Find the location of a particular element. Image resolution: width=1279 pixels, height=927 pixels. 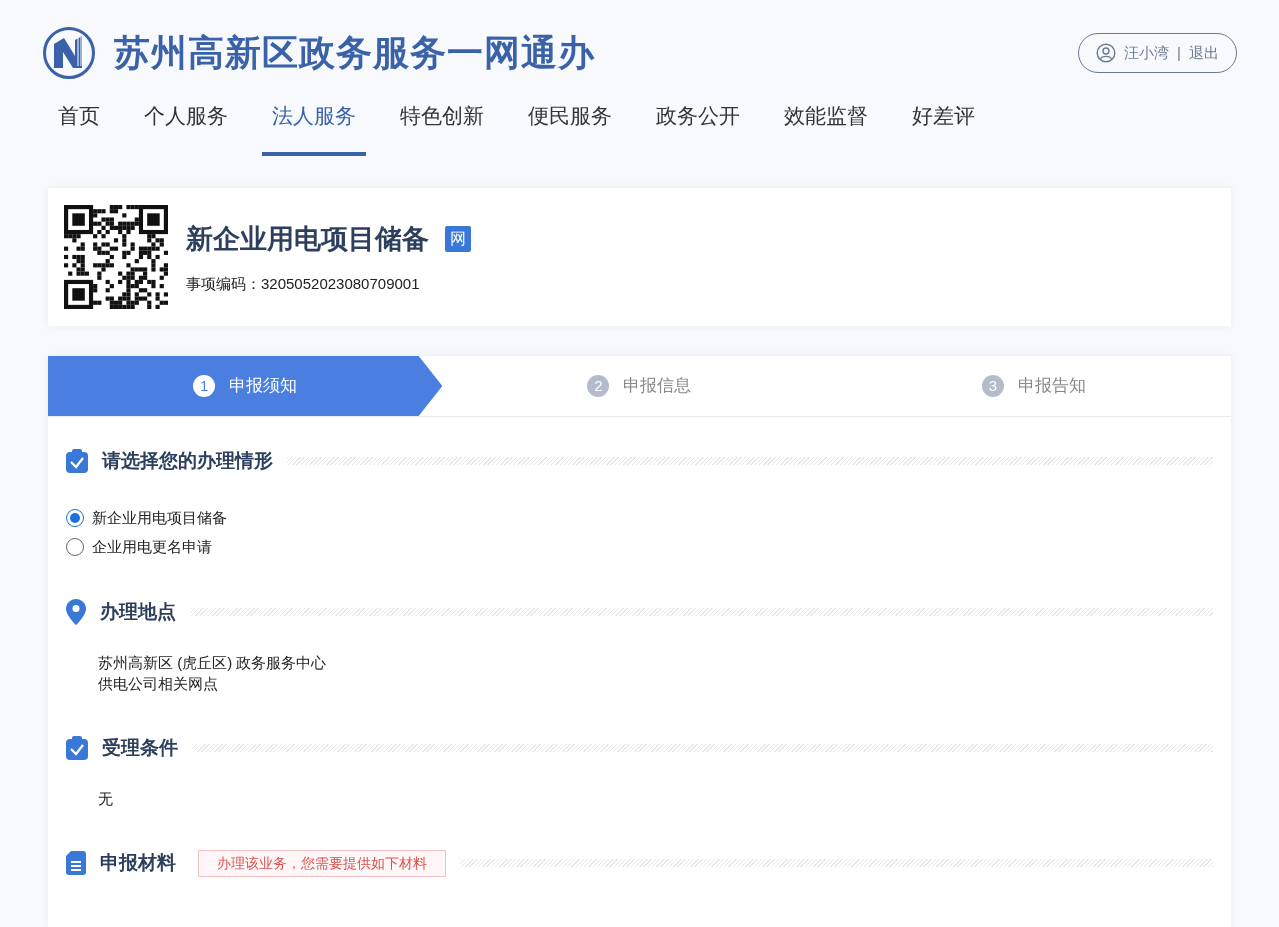

step-label: 申报告知 is located at coordinates (1051, 386).